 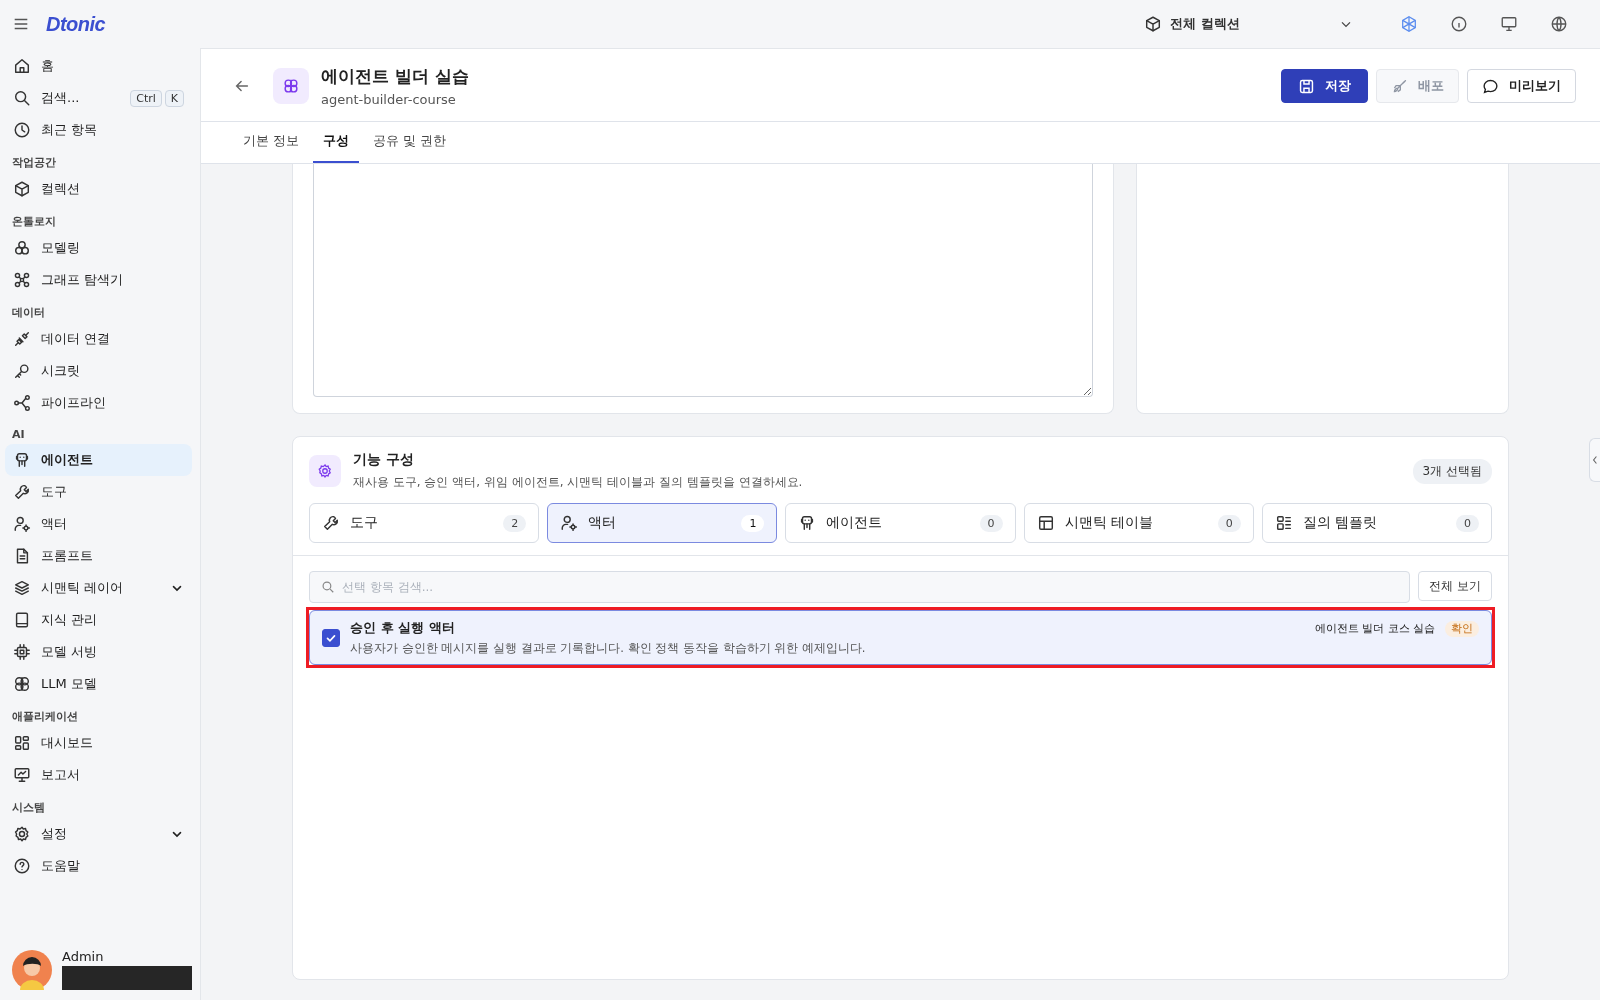 What do you see at coordinates (515, 523) in the screenshot?
I see `count-badge: 2` at bounding box center [515, 523].